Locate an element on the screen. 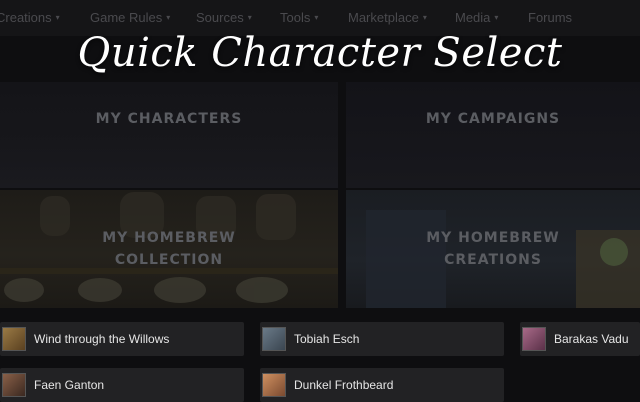 The height and width of the screenshot is (402, 640). my-characters-tile: MY CHARACTERS is located at coordinates (169, 135).